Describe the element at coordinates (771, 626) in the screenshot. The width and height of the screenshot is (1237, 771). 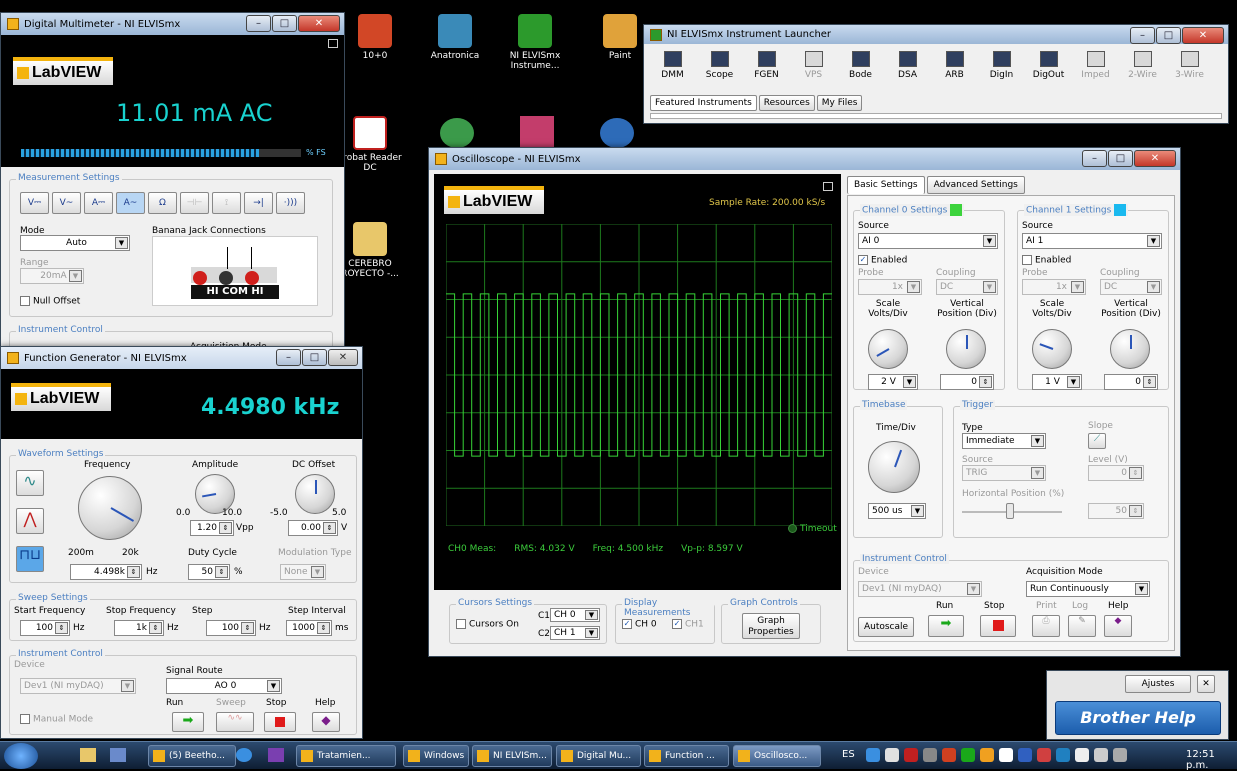
I see `graph-properties-button: Graph Properties` at that location.